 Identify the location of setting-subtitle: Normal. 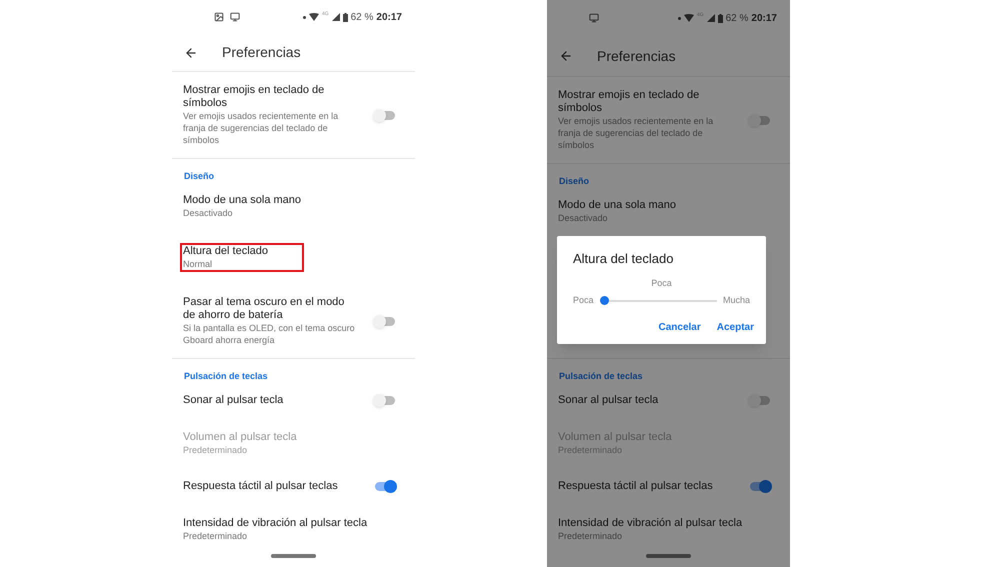
(198, 264).